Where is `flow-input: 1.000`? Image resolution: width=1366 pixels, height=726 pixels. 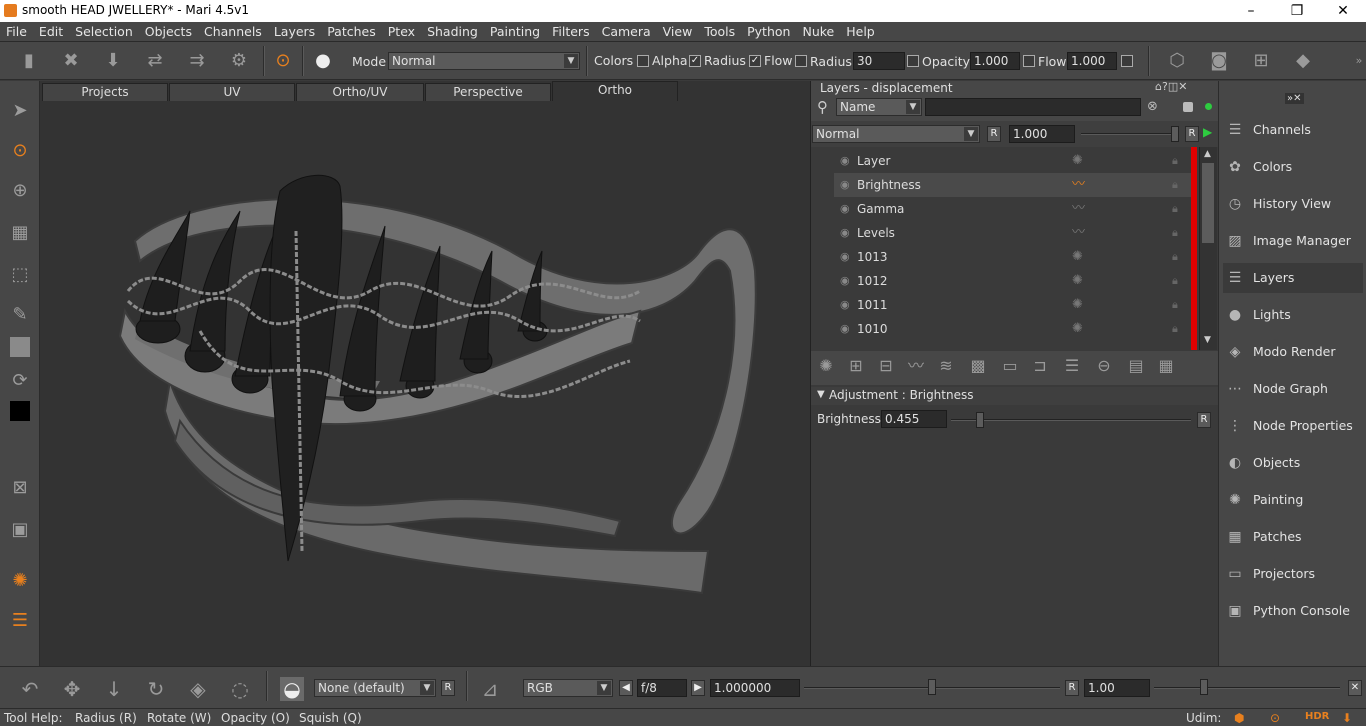
flow-input: 1.000 is located at coordinates (1092, 61).